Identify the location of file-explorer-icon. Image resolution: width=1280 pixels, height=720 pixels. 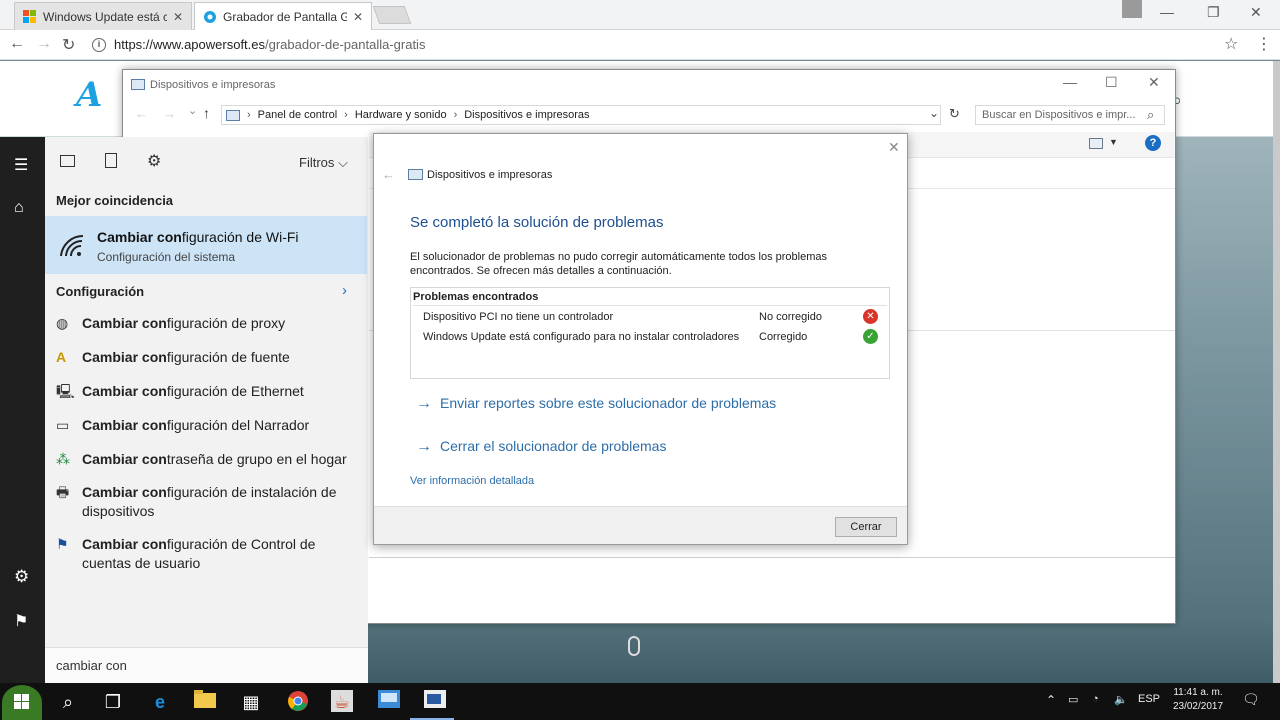
(205, 702).